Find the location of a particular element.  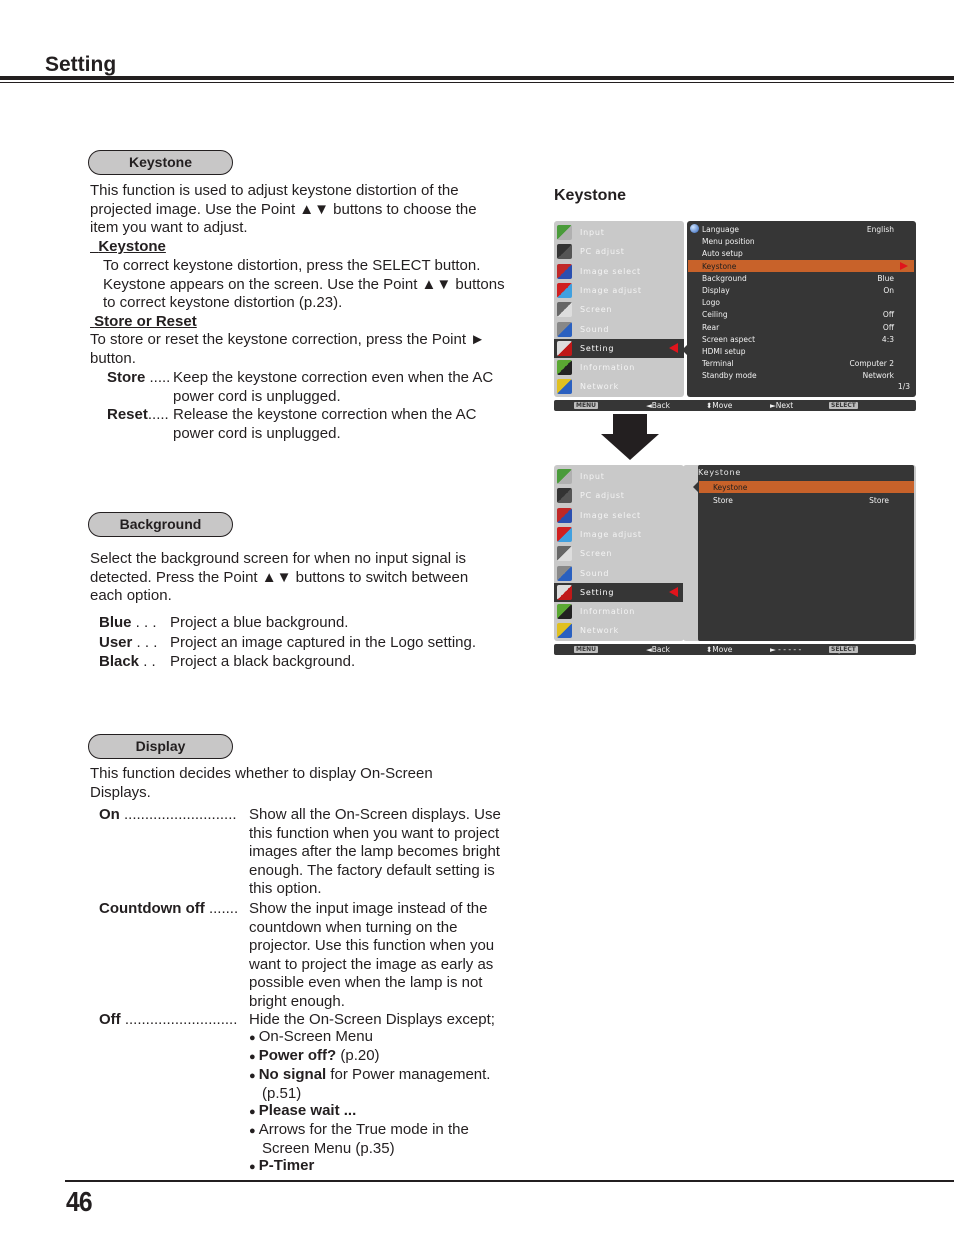

option-term-label: Reset is located at coordinates (127, 414).